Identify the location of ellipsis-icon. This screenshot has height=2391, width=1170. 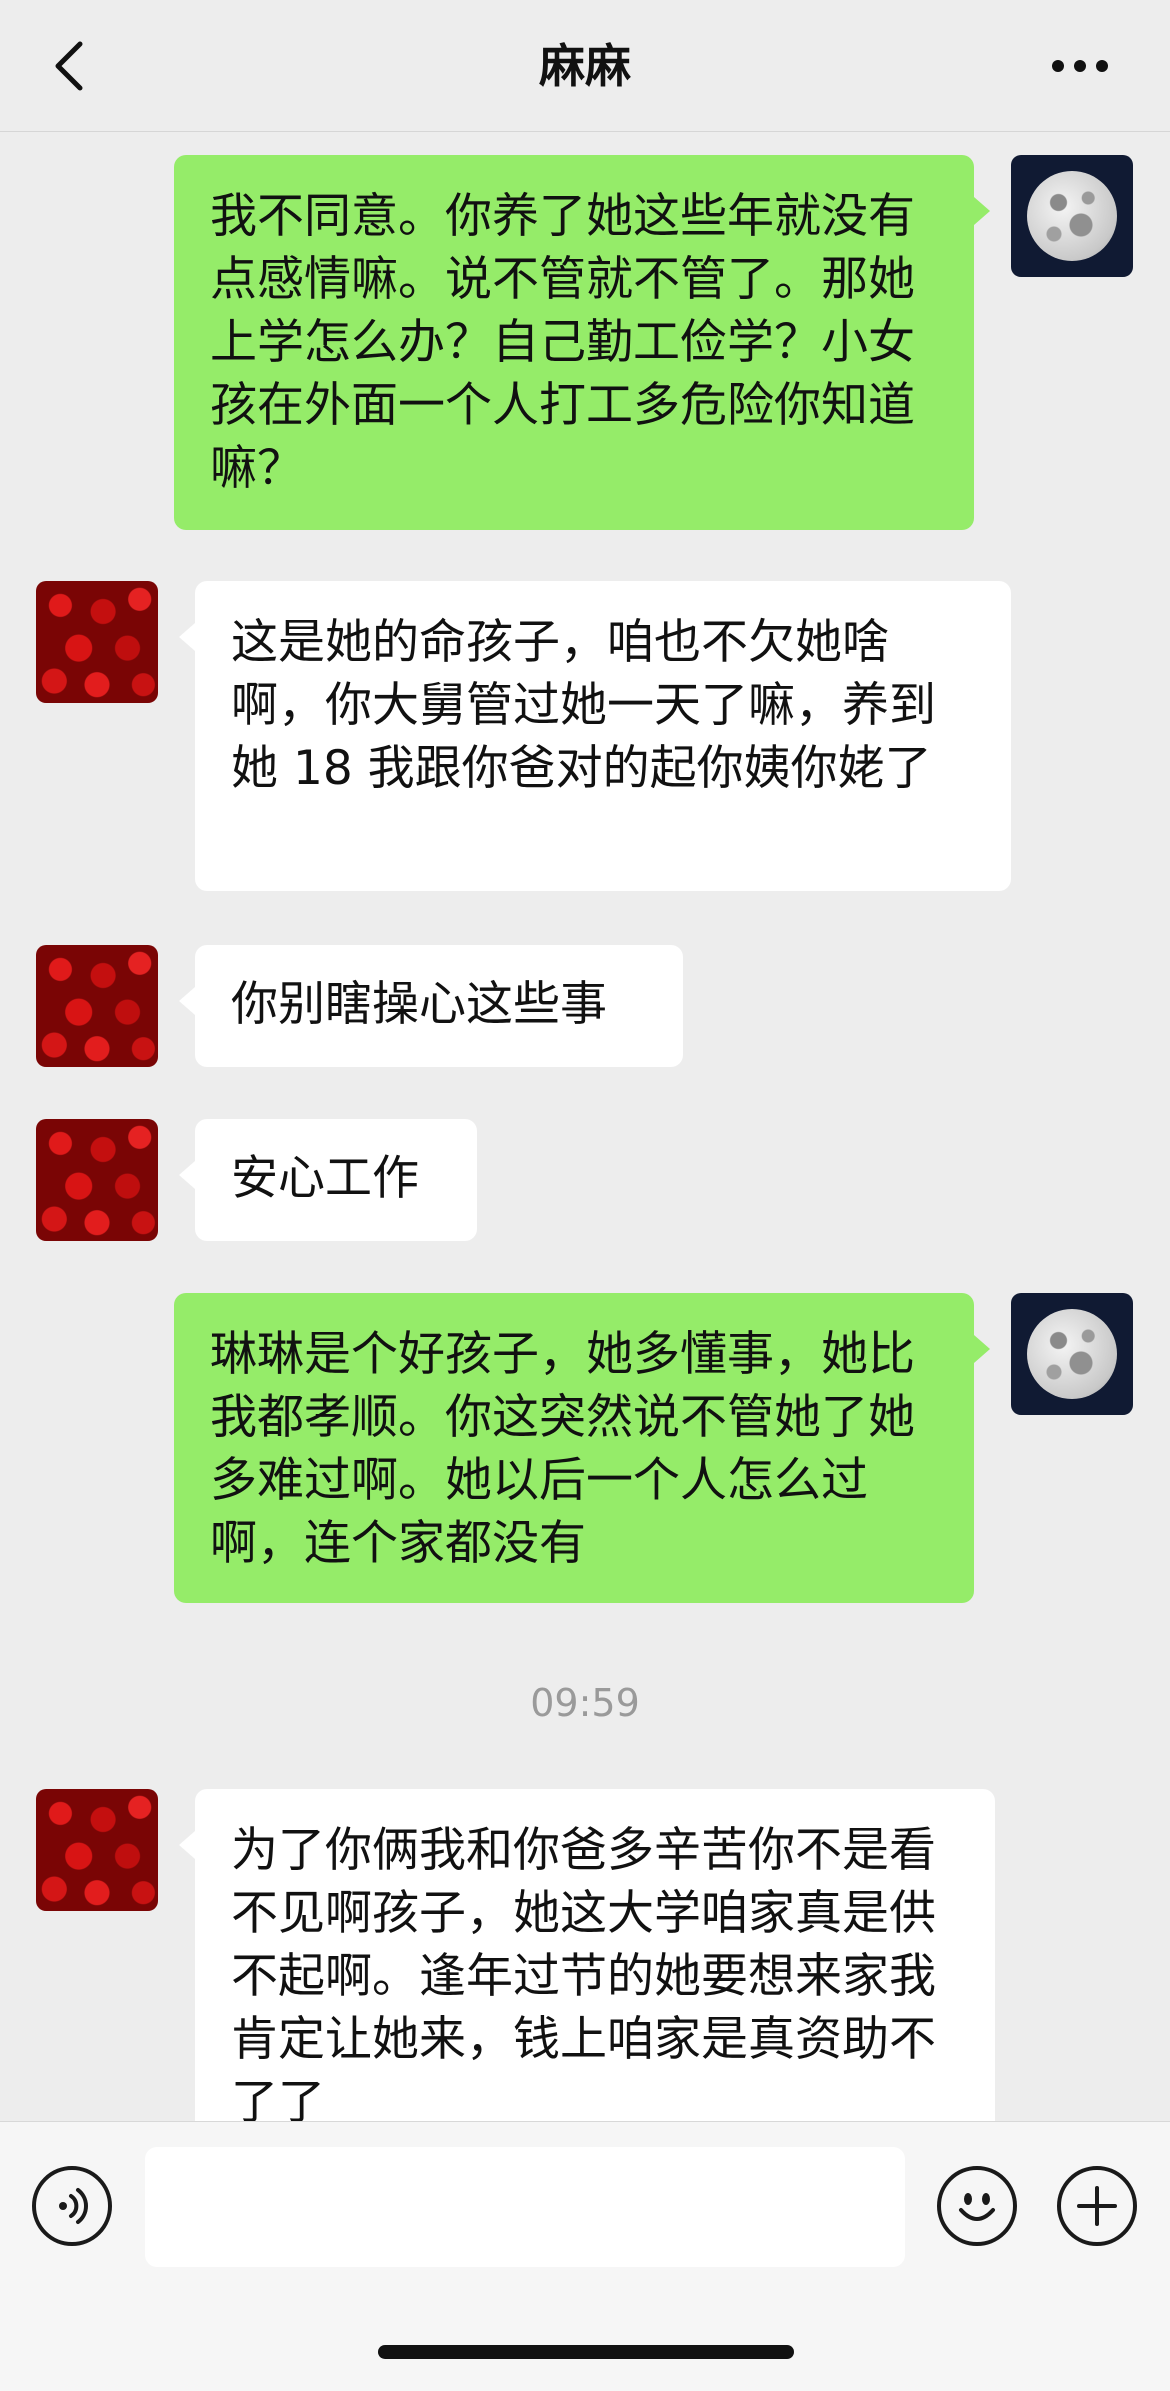
(1080, 66).